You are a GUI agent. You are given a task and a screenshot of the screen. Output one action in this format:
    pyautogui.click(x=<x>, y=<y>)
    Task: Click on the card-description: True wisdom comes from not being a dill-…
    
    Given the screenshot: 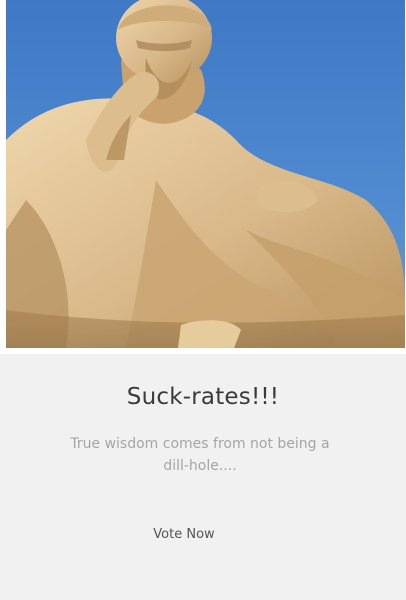 What is the action you would take?
    pyautogui.click(x=200, y=455)
    